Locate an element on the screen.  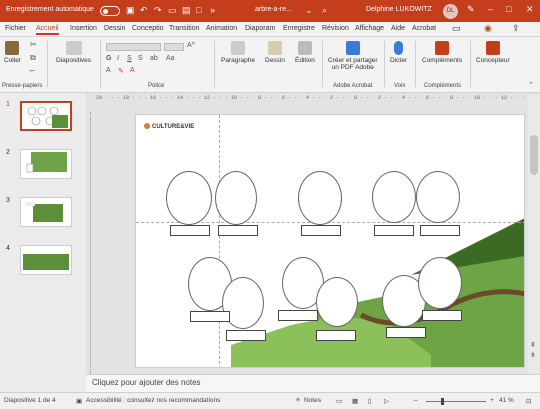
italic-icon: I is located at coordinates (118, 58).